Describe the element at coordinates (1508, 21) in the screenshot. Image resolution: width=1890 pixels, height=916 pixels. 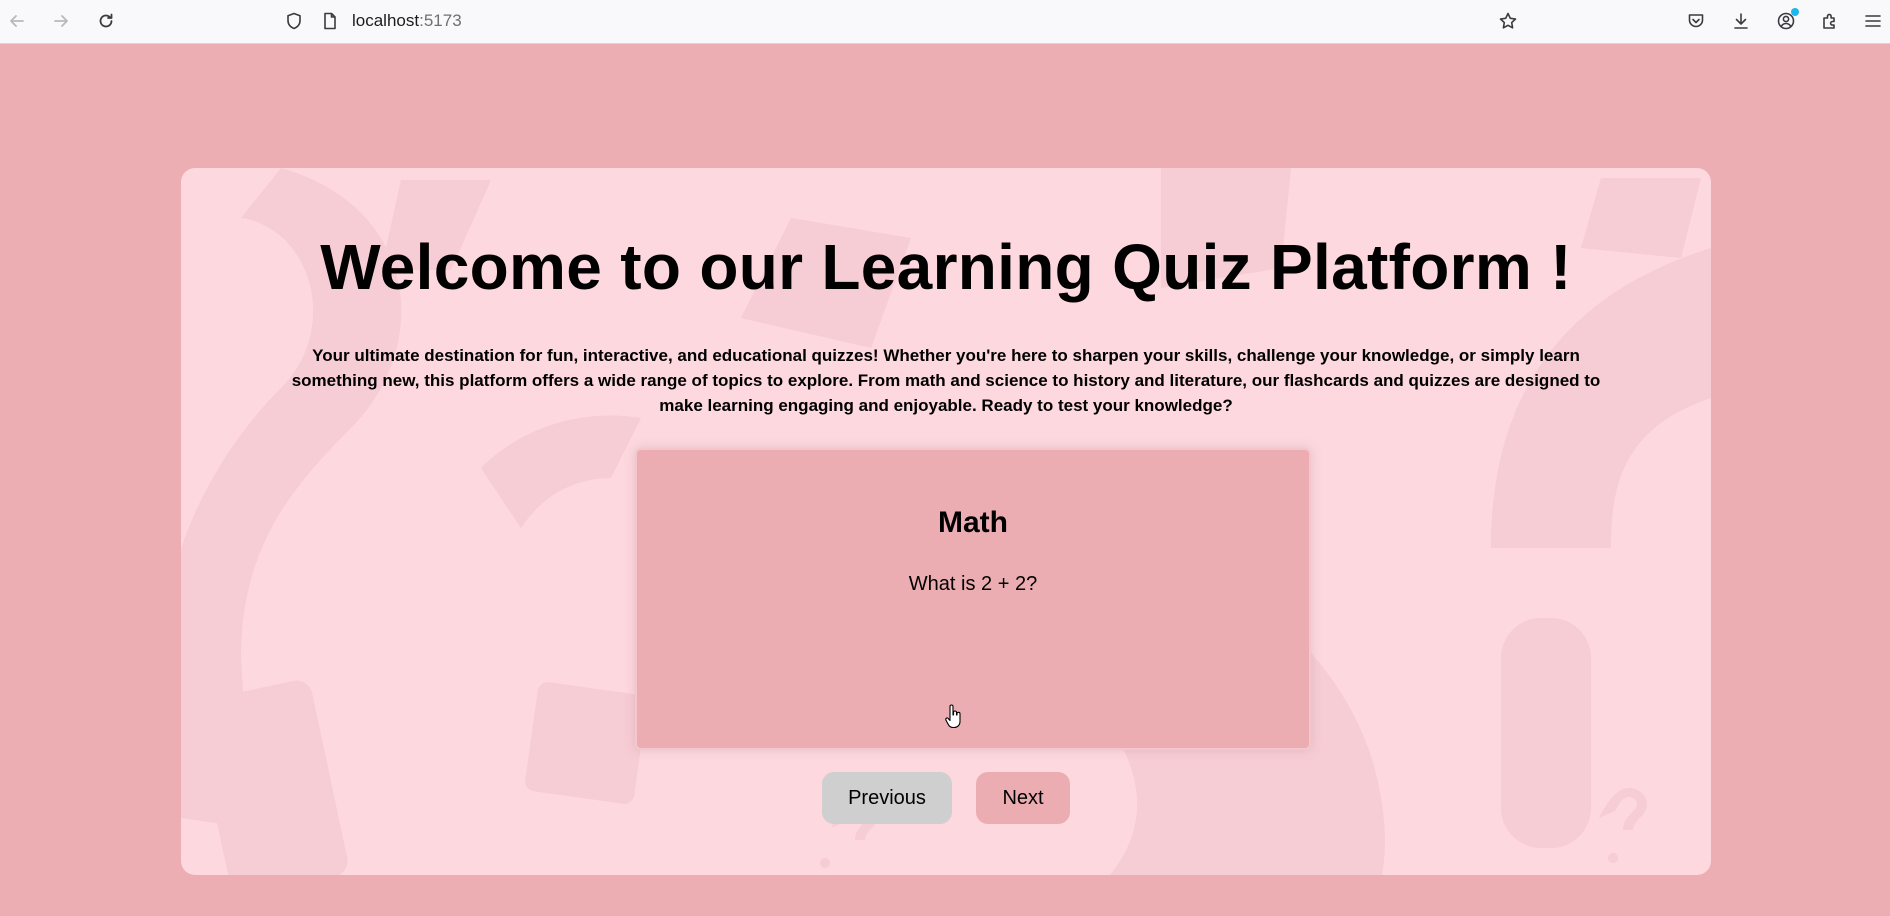
I see `star-icon` at that location.